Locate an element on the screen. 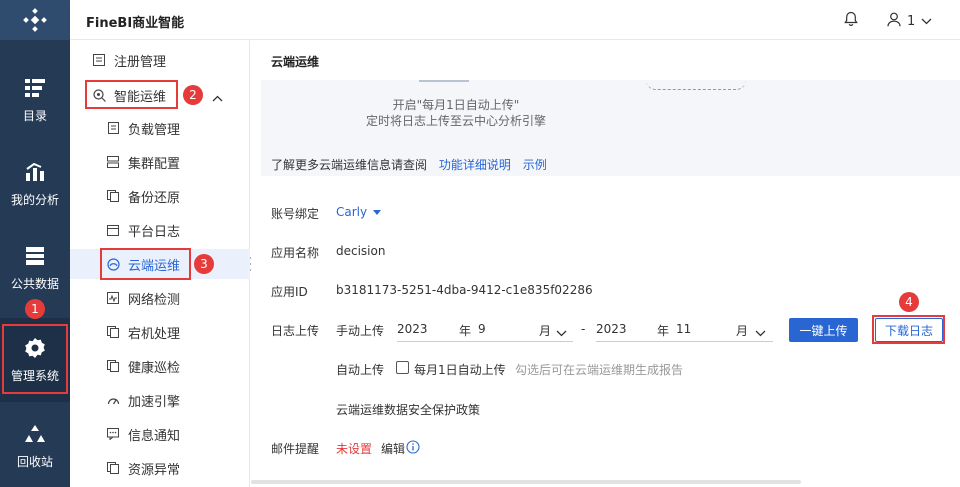 The image size is (960, 487). nav-item-label: 集群配置 is located at coordinates (154, 164).